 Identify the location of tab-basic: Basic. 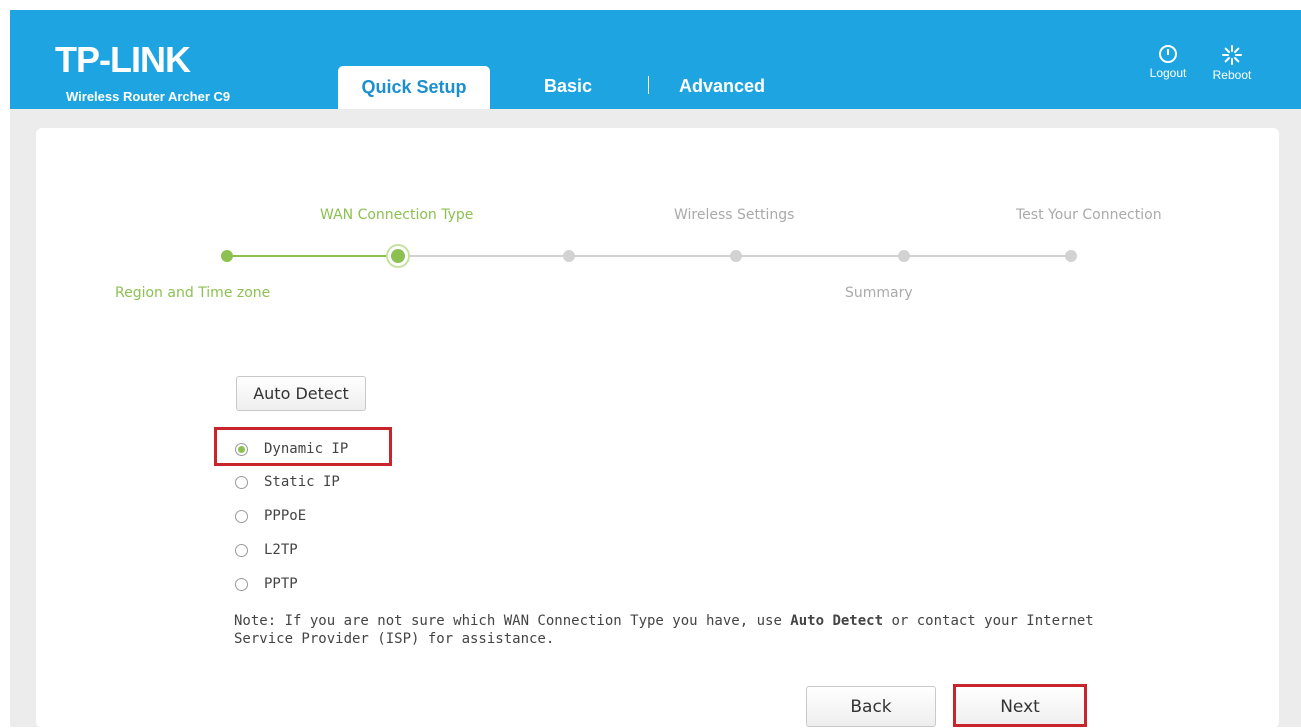
(568, 86).